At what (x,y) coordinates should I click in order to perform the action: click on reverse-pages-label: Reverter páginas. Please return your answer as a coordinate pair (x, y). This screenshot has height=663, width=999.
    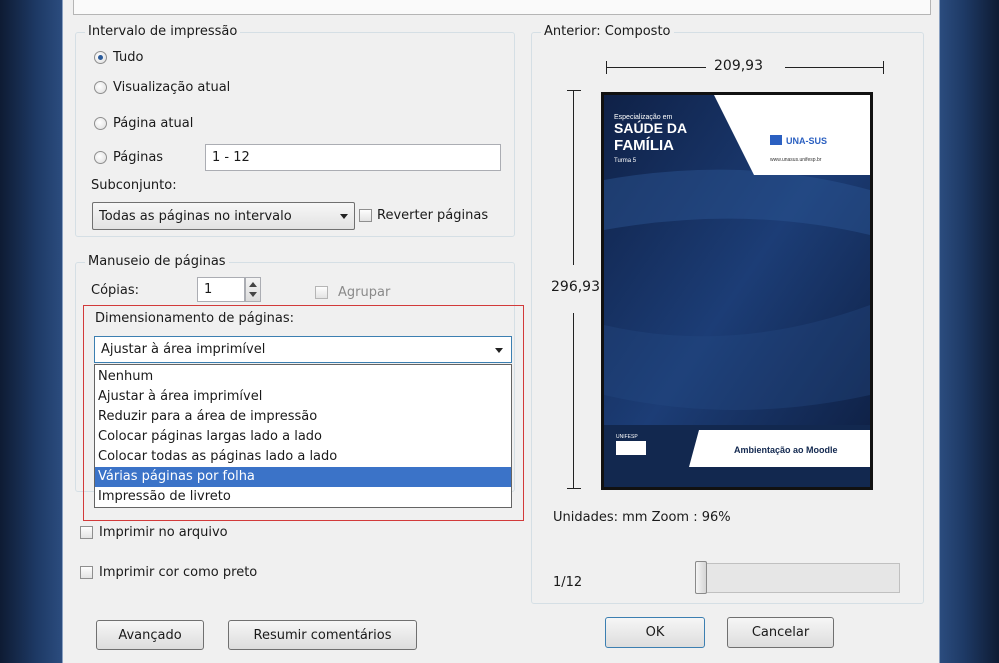
    Looking at the image, I should click on (433, 215).